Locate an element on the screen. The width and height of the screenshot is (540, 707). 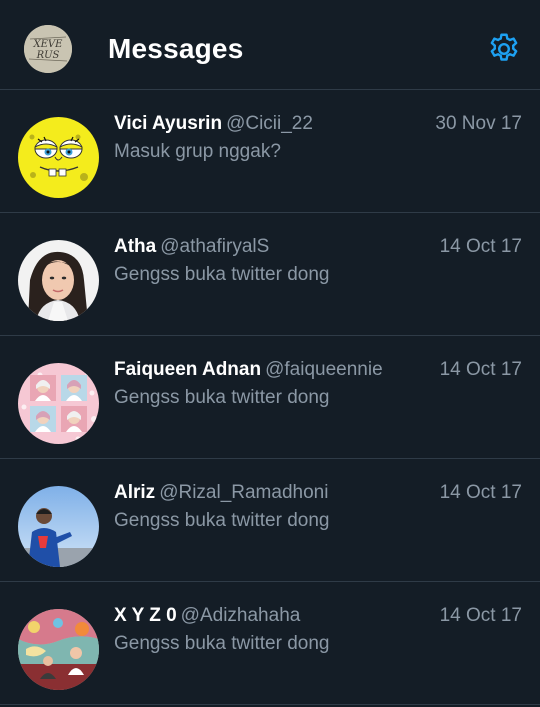
display-name: Faiqueen Adnan is located at coordinates (188, 369).